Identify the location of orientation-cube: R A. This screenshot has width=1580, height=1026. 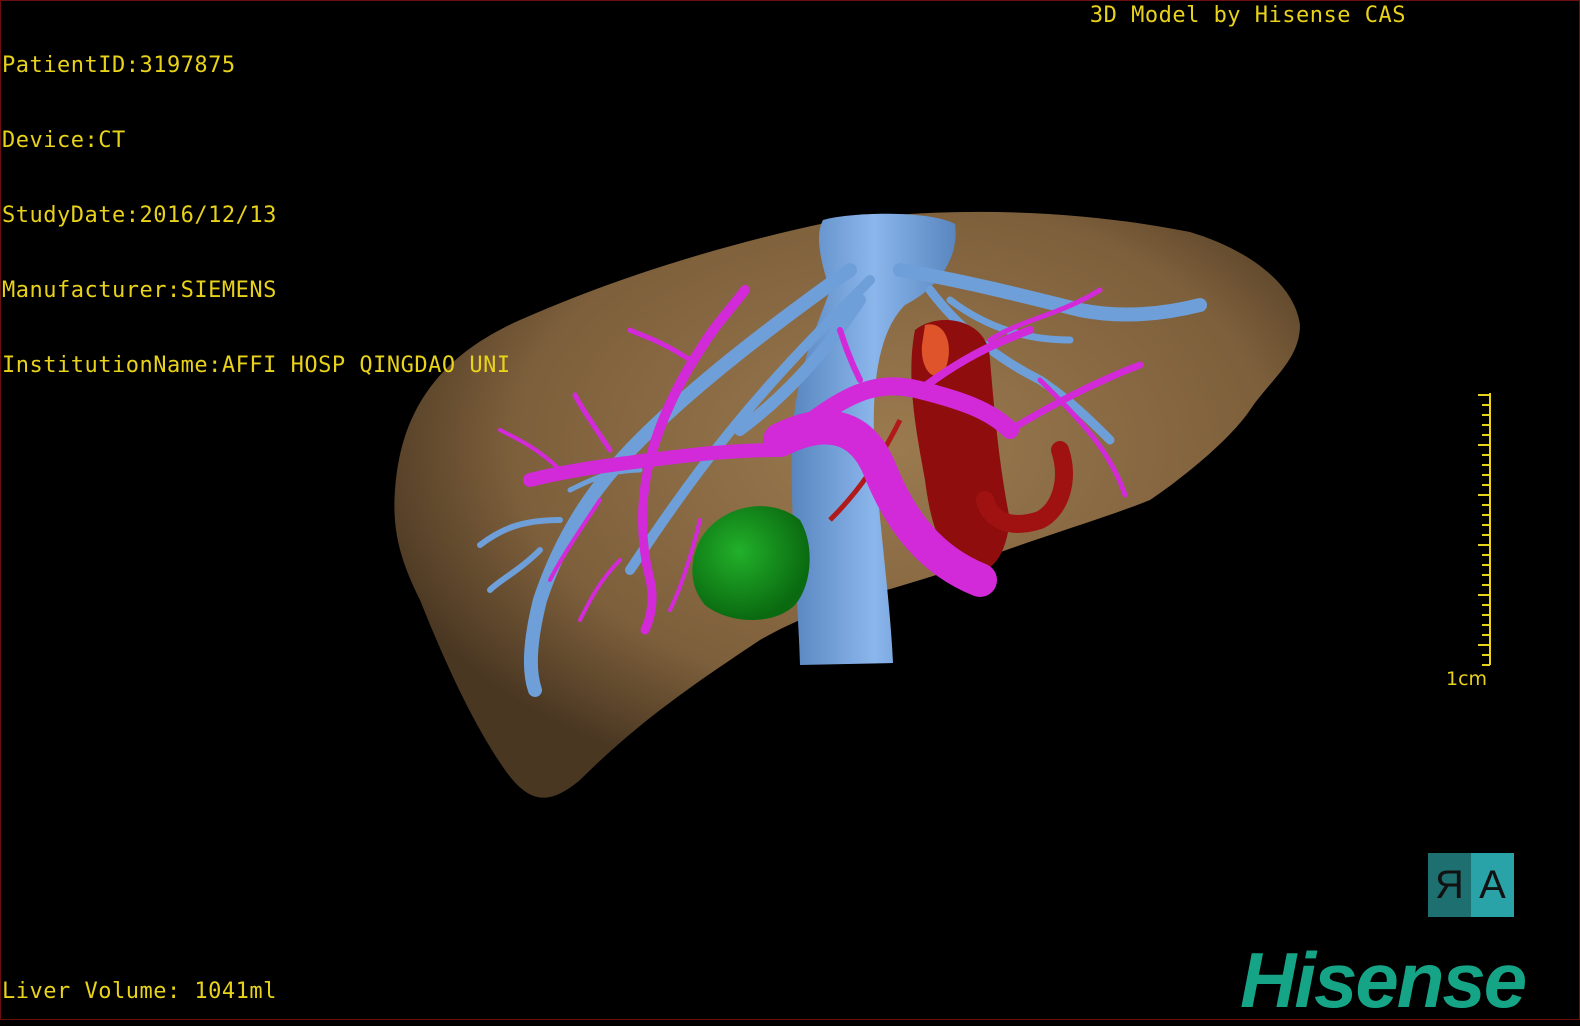
(1471, 885).